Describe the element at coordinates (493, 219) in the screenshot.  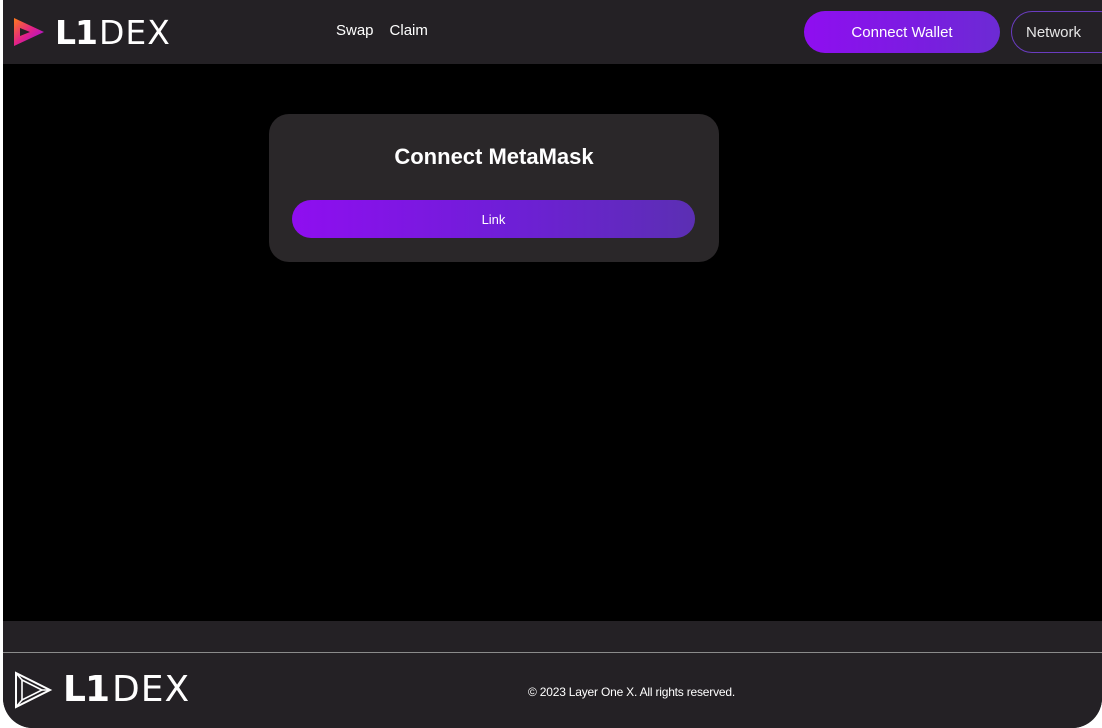
I see `link-button: Link` at that location.